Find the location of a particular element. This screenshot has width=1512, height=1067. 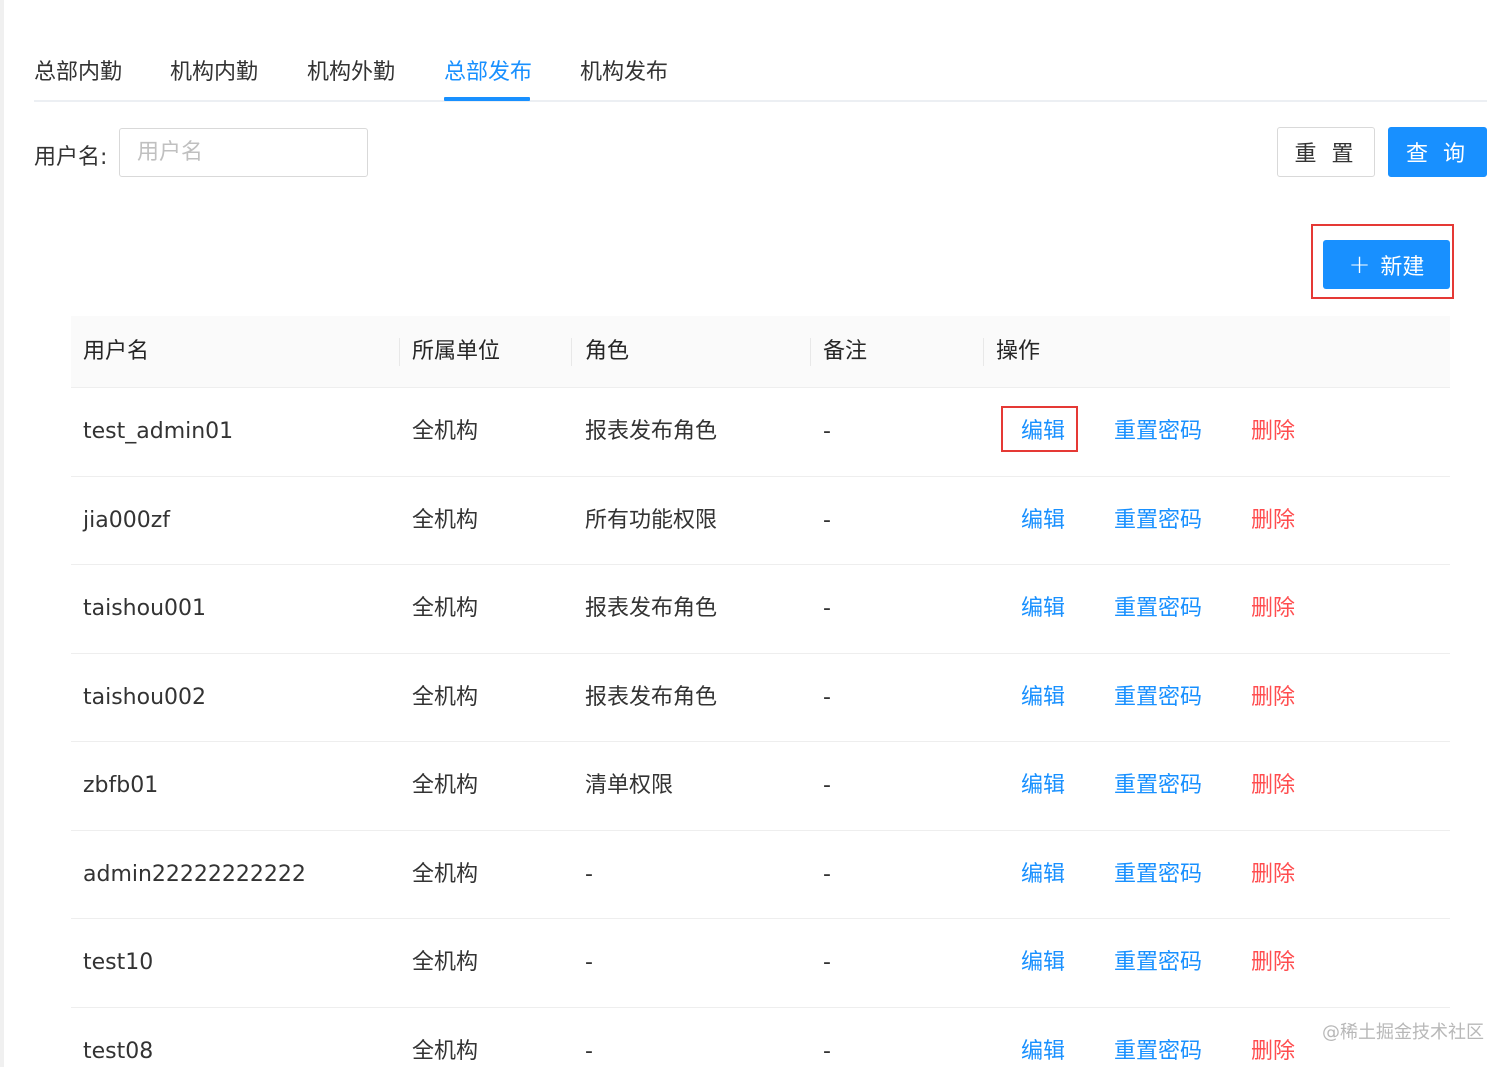

cell-username: taishou002 is located at coordinates (145, 697).